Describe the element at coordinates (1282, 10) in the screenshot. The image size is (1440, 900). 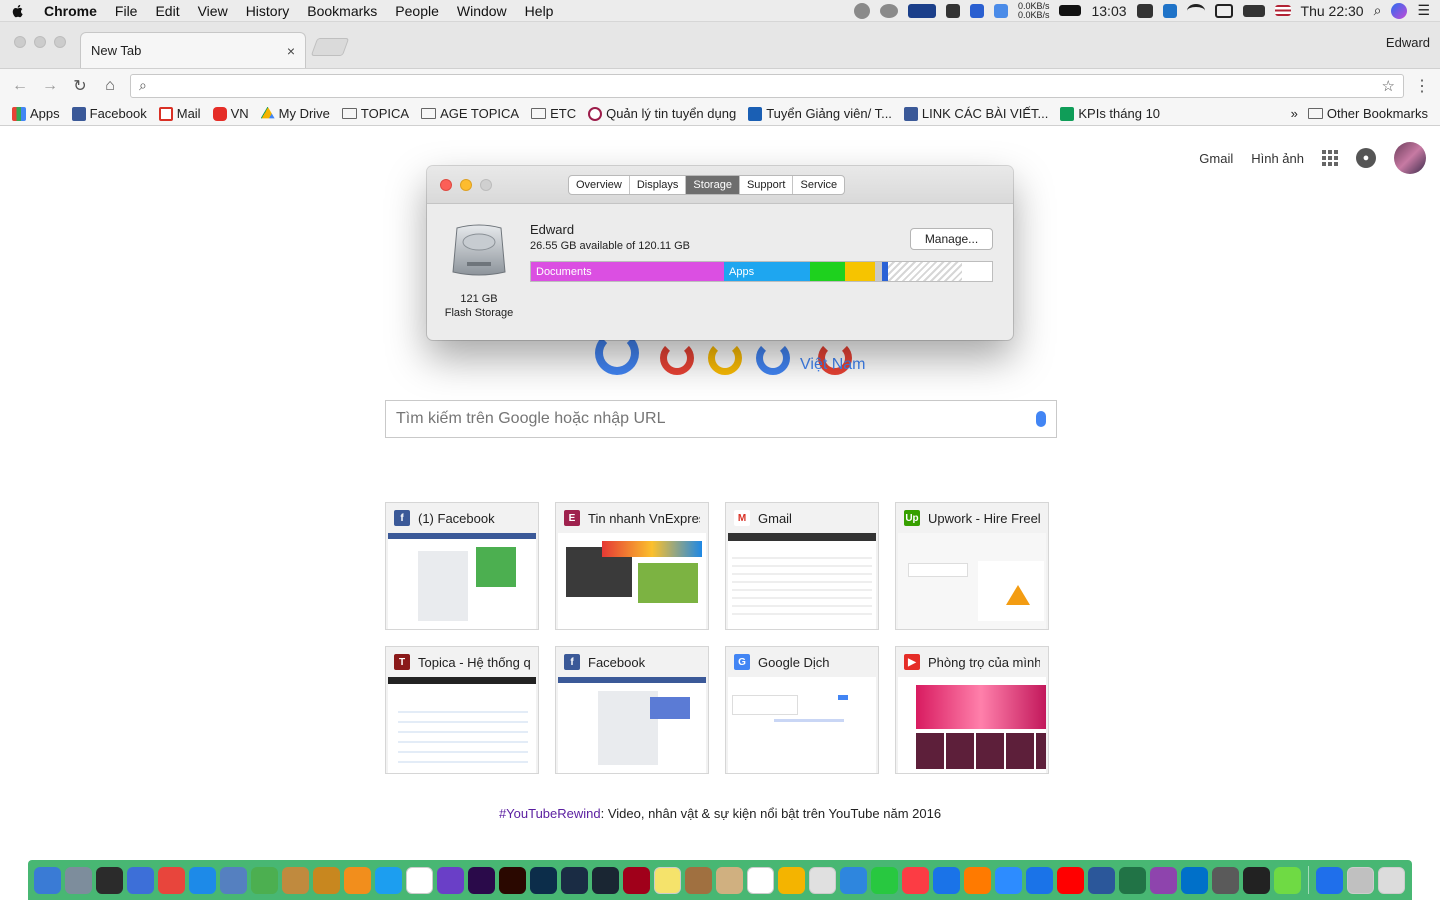
I see `input-flag-icon` at that location.